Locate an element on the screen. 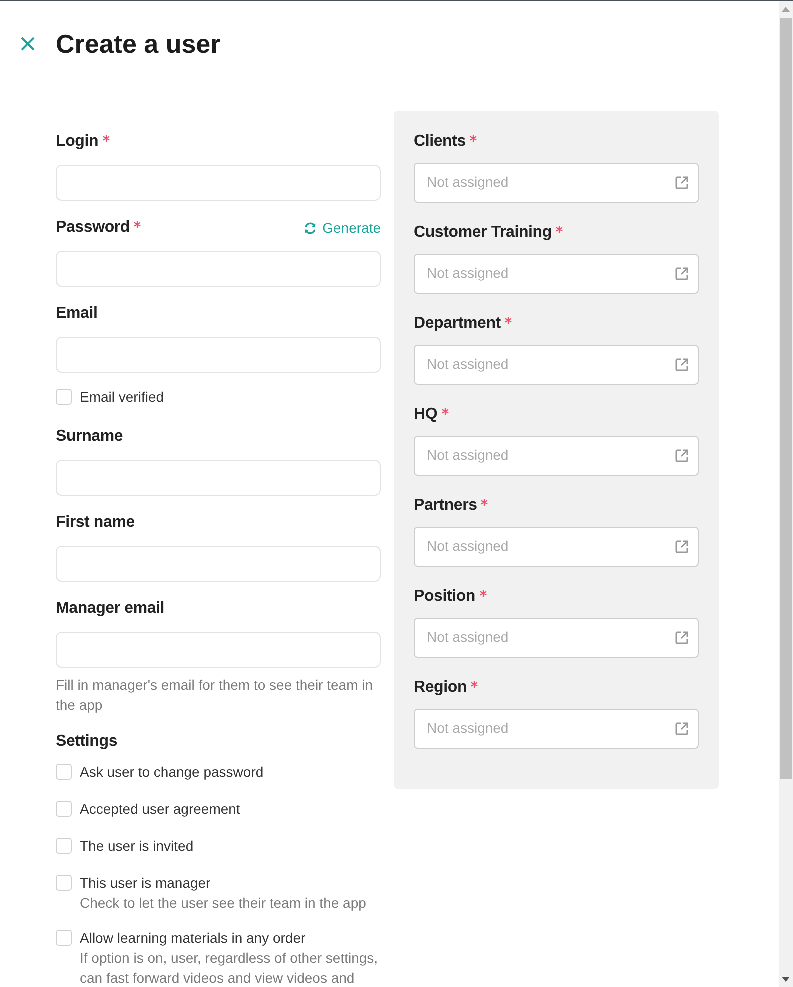 This screenshot has height=987, width=793. hint-text: Fill in manager's email for them to see their team in the app is located at coordinates (215, 695).